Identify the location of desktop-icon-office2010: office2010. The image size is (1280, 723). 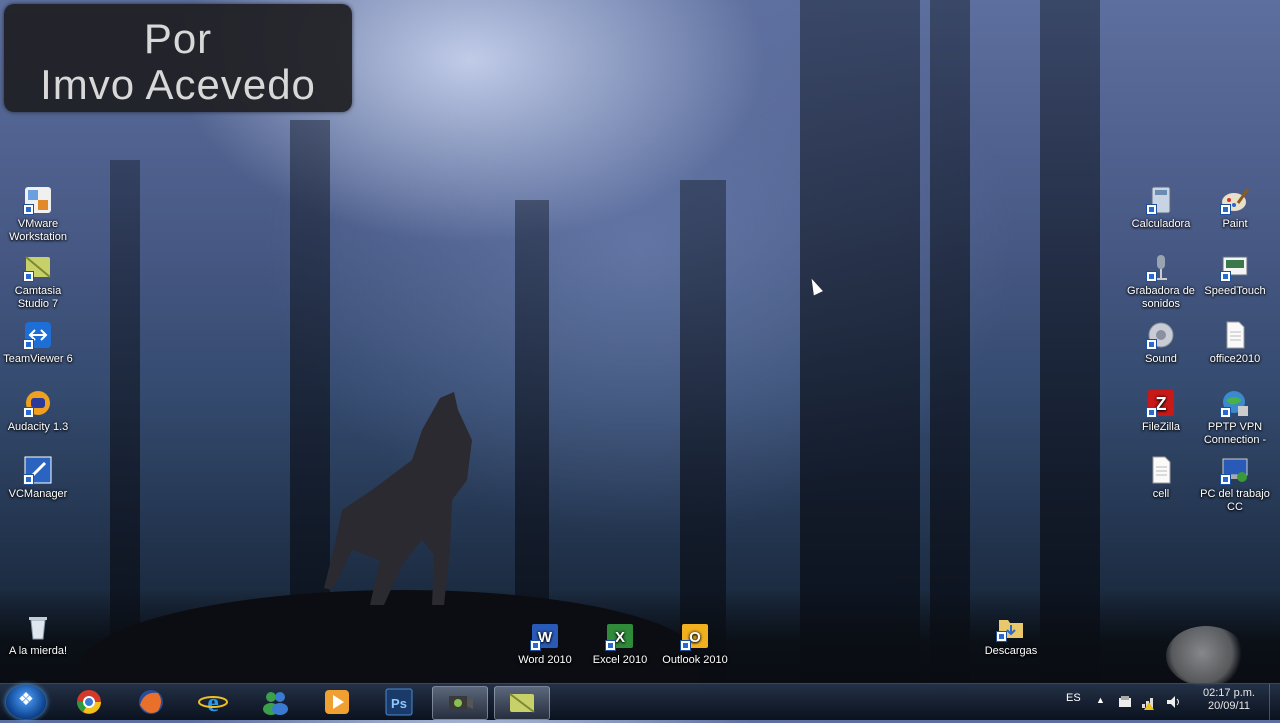
(1235, 343).